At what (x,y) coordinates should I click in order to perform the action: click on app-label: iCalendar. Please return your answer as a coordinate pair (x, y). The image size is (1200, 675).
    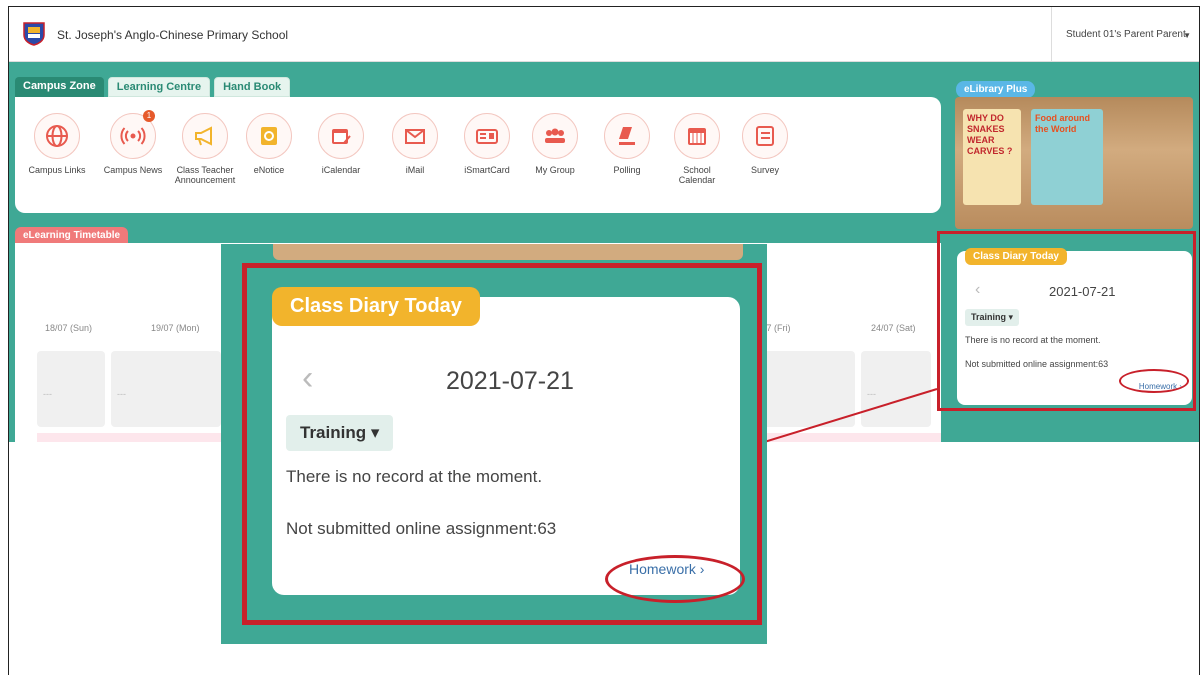
    Looking at the image, I should click on (341, 170).